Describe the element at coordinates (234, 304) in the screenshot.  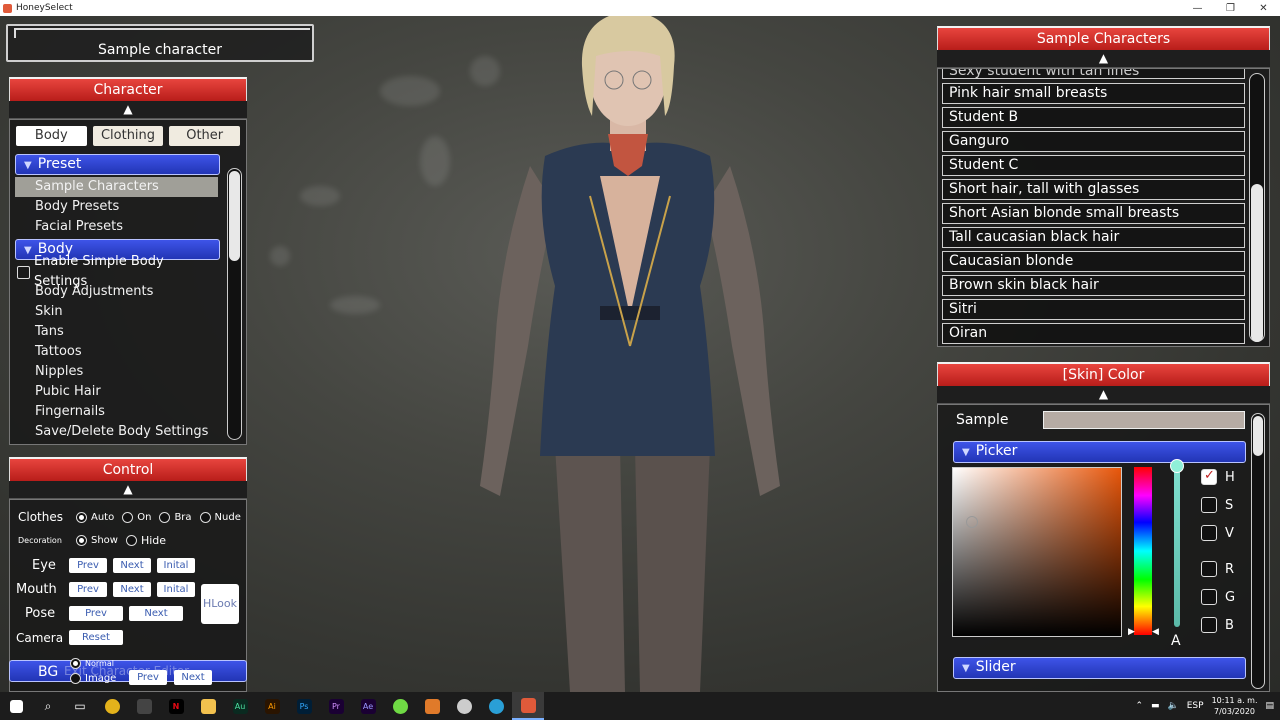
I see `character-scrollbar` at that location.